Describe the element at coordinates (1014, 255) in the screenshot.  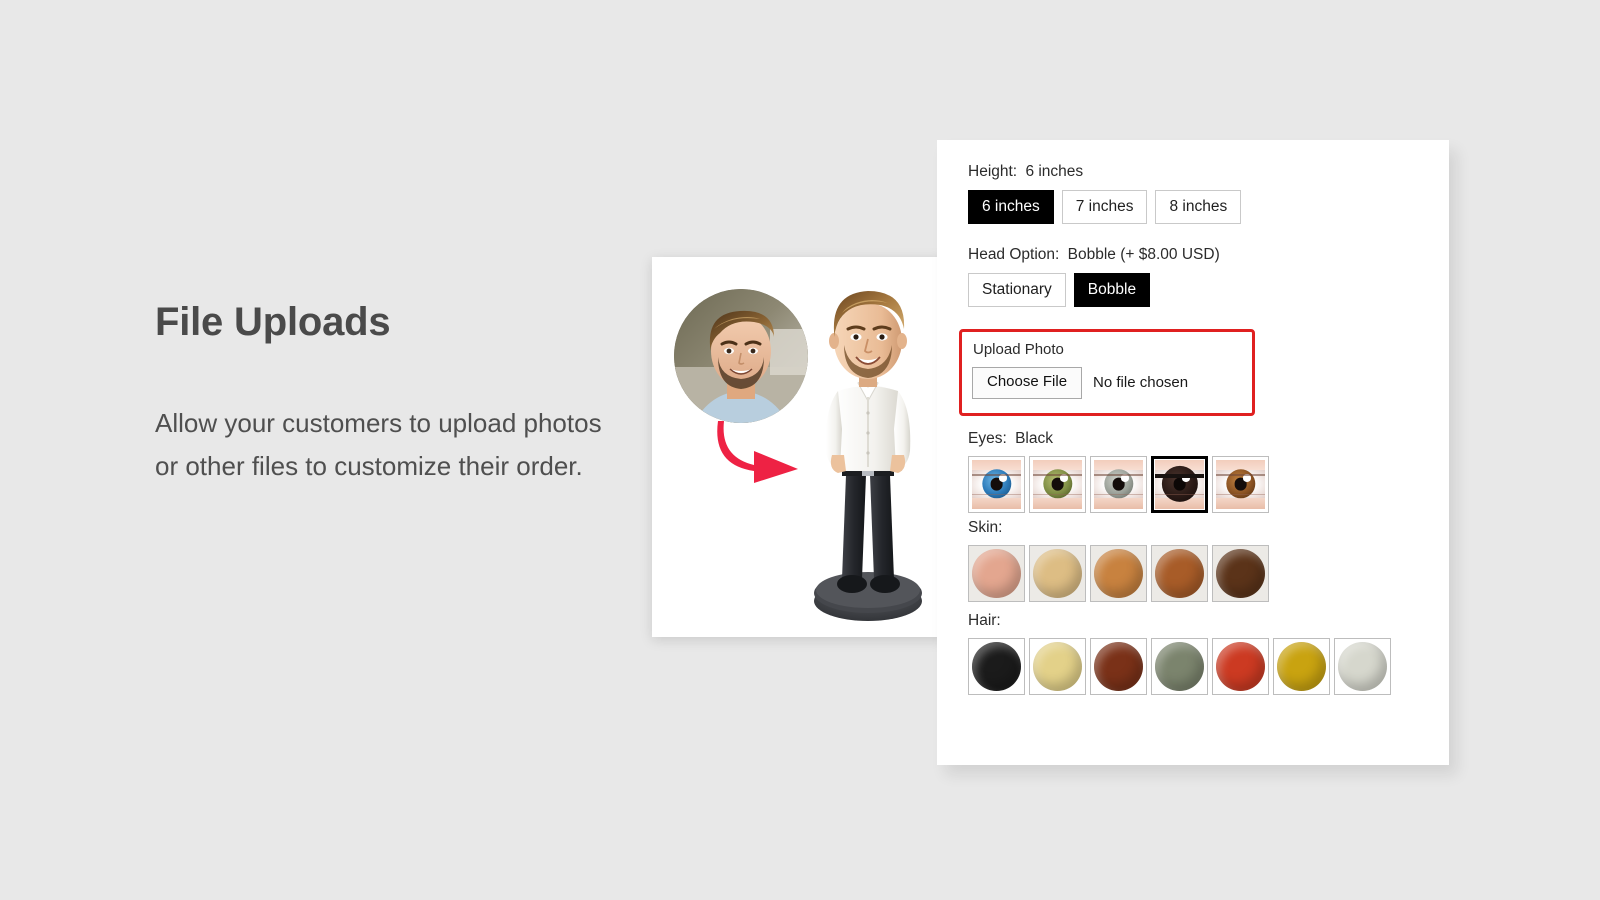
I see `head-option-label-text: Head Option:` at that location.